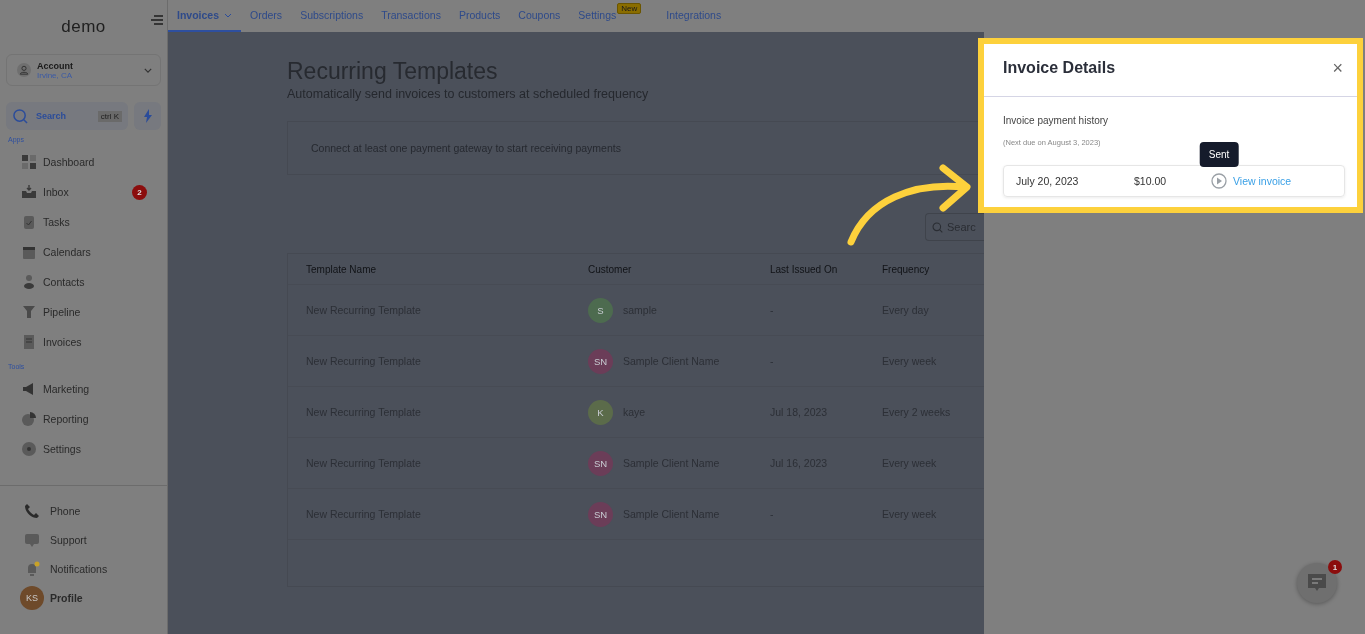 Image resolution: width=1365 pixels, height=634 pixels. I want to click on sidebar-item: Dashboard, so click(83, 162).